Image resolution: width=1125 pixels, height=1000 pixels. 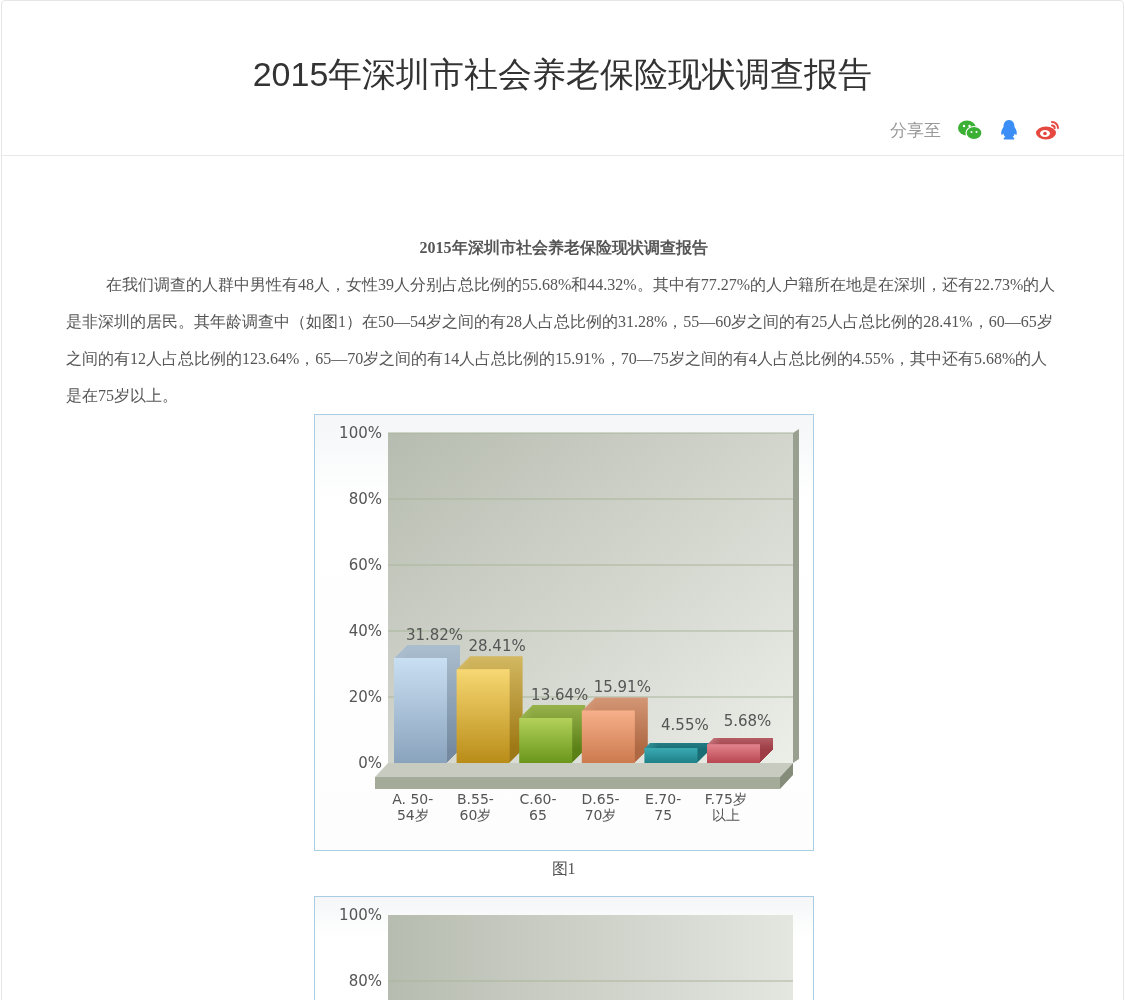 What do you see at coordinates (413, 807) in the screenshot?
I see `category-label: A. 50-54岁` at bounding box center [413, 807].